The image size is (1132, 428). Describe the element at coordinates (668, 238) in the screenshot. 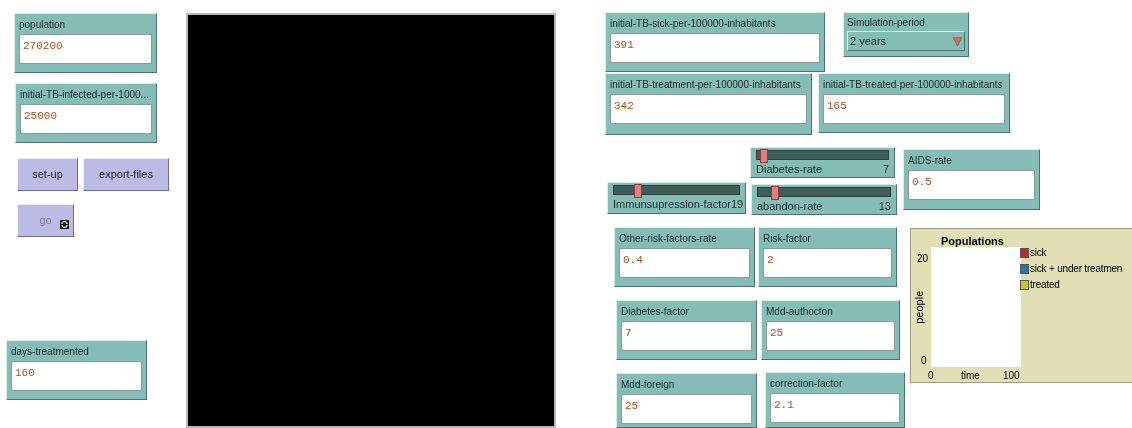

I see `input-label: Other-risk-factors-rate` at that location.